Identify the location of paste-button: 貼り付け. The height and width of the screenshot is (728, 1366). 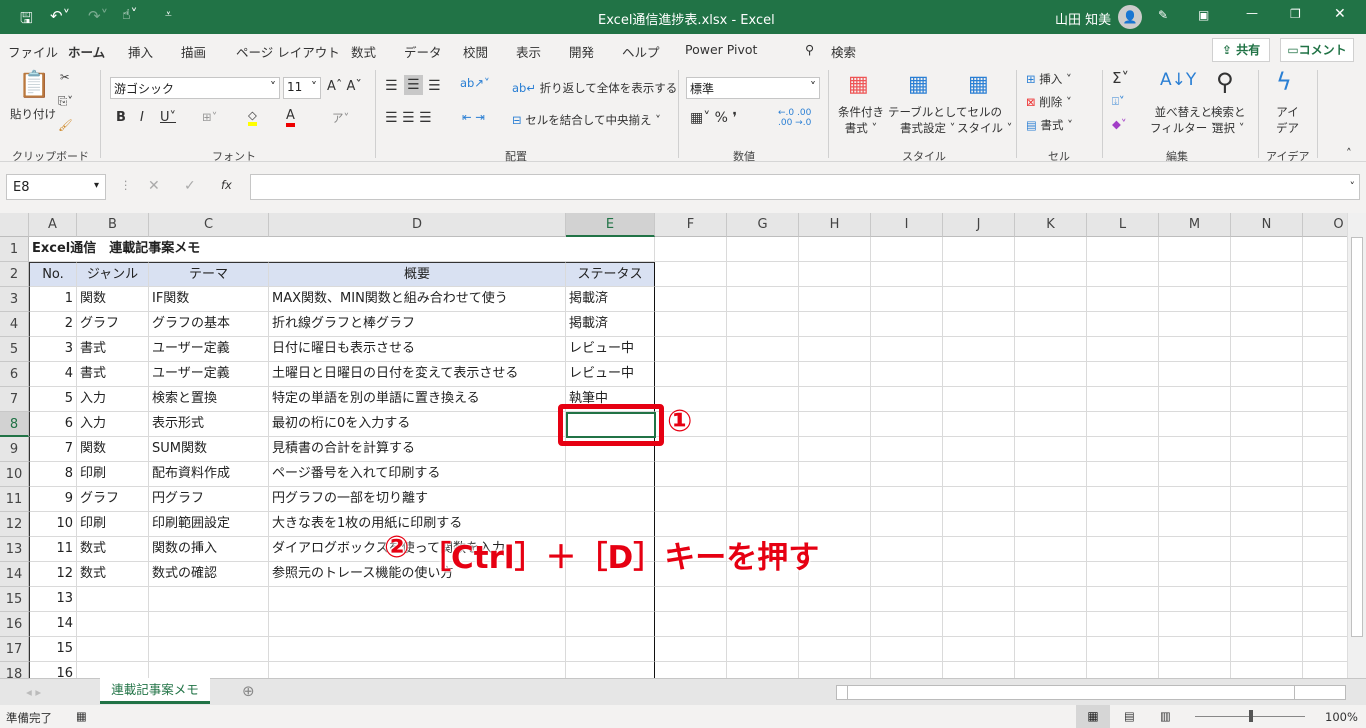
(33, 114).